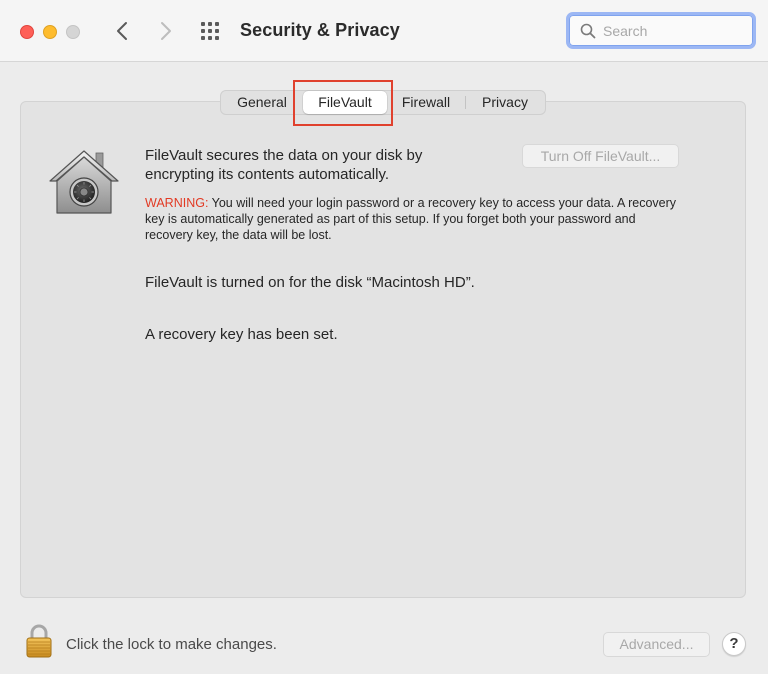  What do you see at coordinates (505, 102) in the screenshot?
I see `tab-privacy: Privacy` at bounding box center [505, 102].